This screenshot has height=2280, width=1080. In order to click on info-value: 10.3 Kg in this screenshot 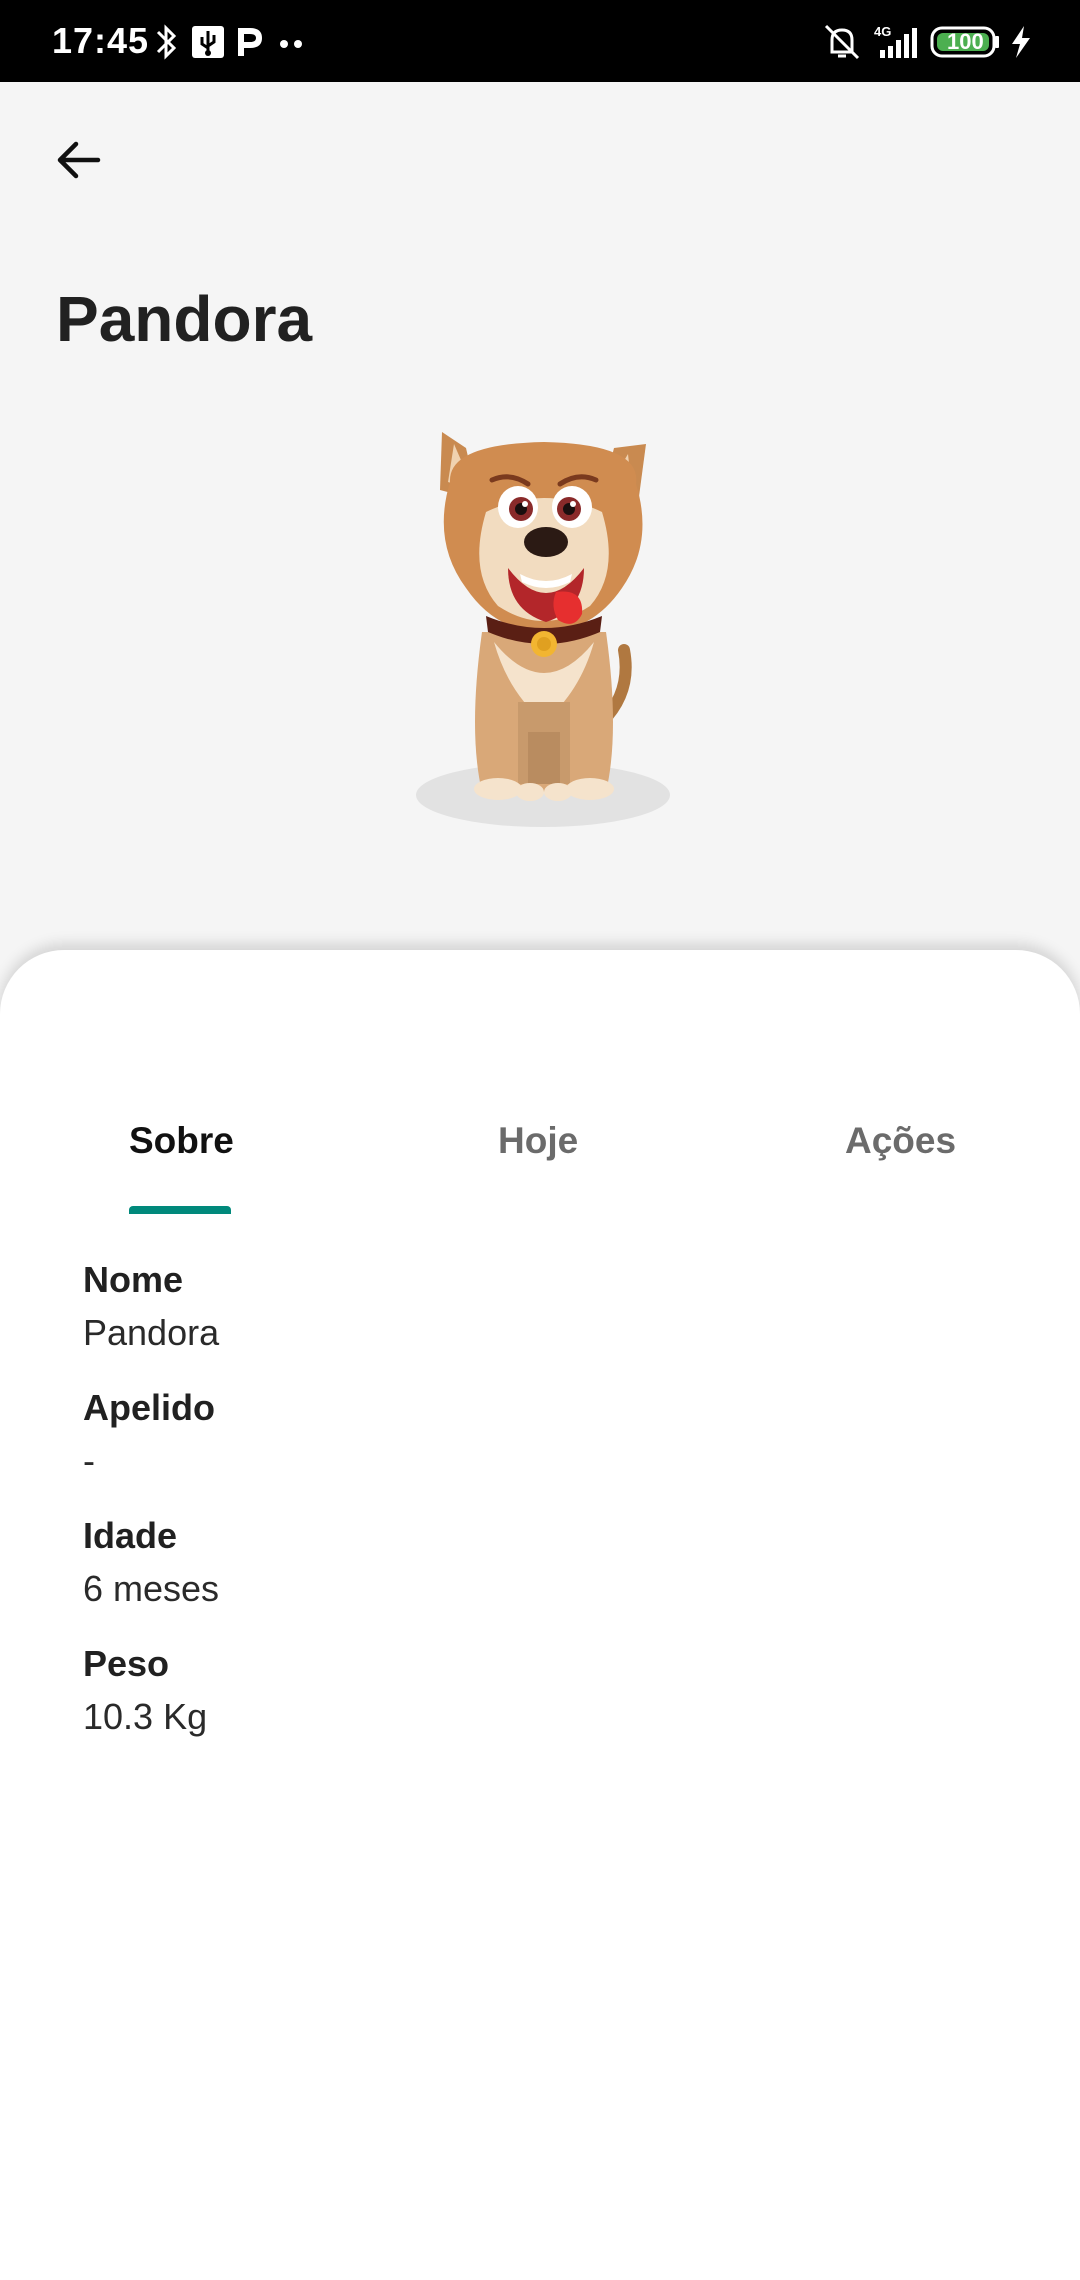, I will do `click(145, 1716)`.